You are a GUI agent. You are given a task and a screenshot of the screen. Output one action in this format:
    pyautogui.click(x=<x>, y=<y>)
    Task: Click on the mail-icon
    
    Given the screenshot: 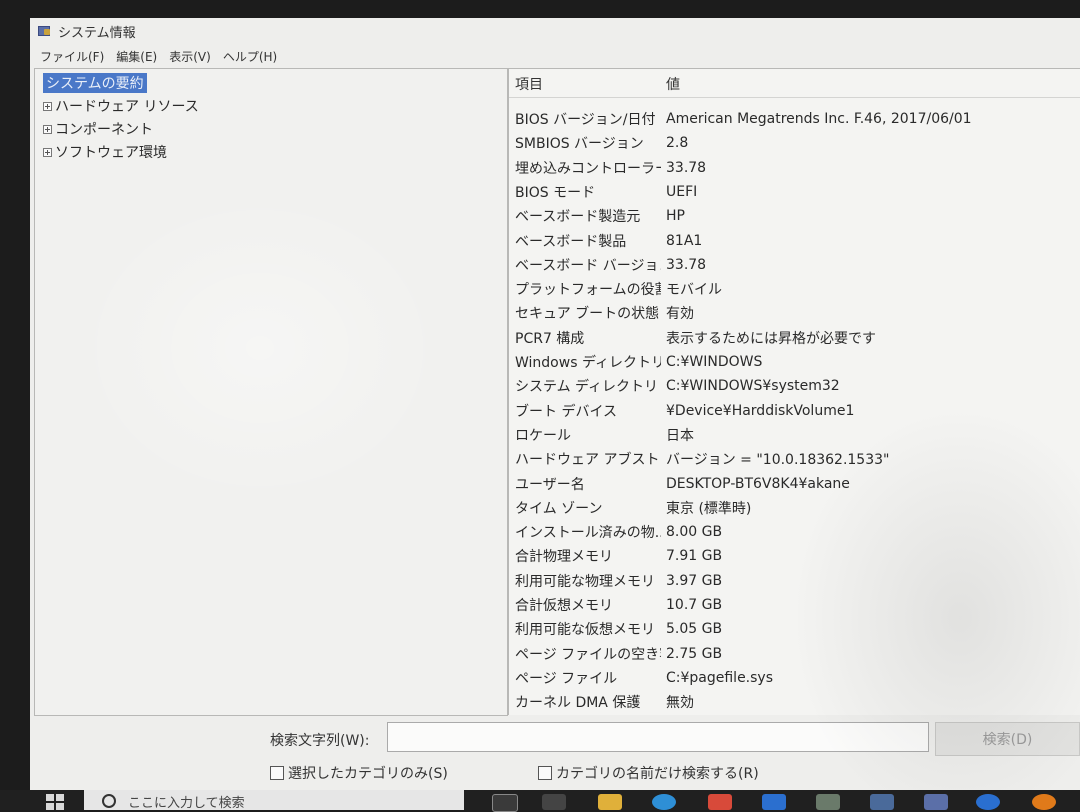 What is the action you would take?
    pyautogui.click(x=774, y=802)
    